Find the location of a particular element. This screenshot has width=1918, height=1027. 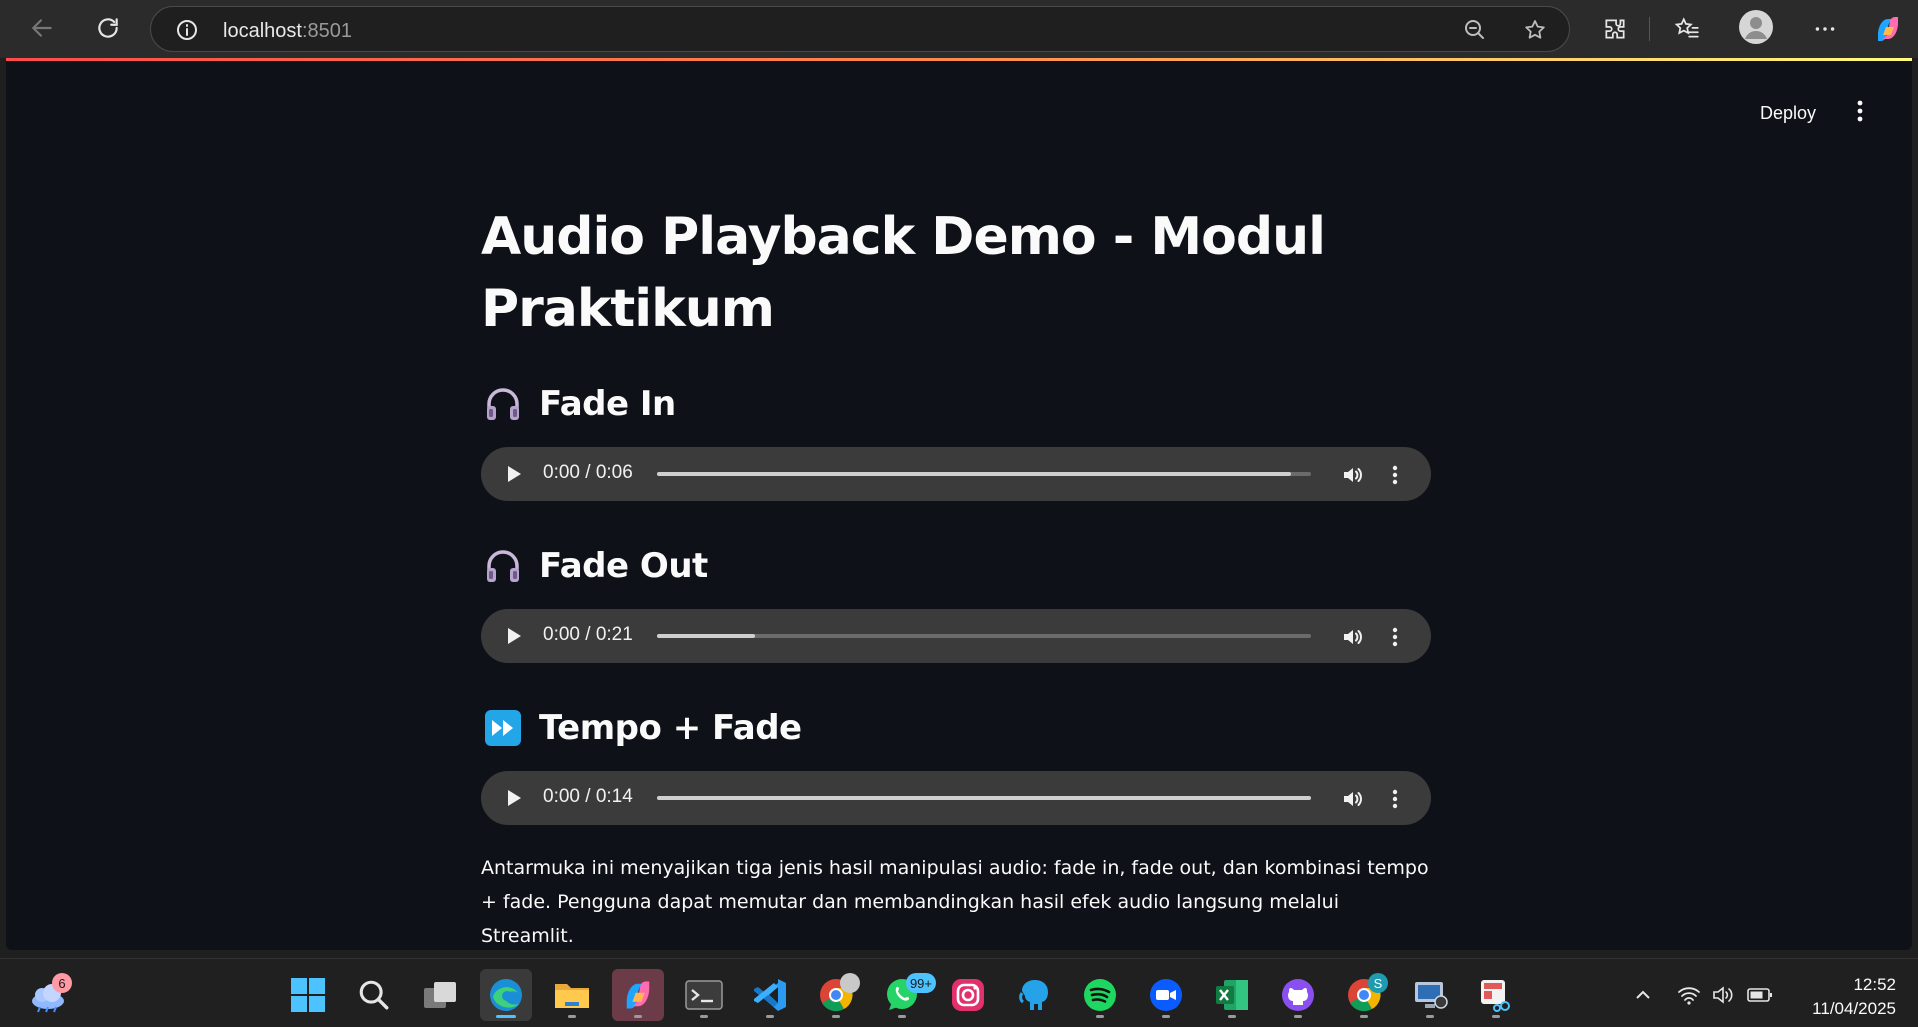

section-heading-fade-in: Fade In is located at coordinates (956, 404).